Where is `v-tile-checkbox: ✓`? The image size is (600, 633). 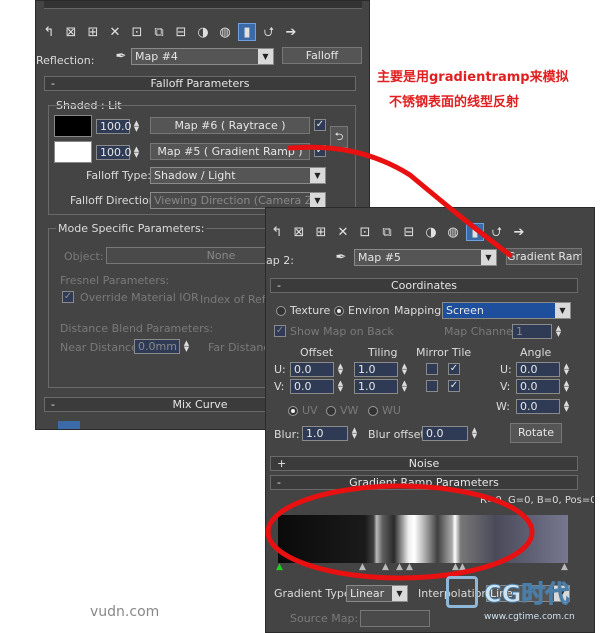 v-tile-checkbox: ✓ is located at coordinates (454, 386).